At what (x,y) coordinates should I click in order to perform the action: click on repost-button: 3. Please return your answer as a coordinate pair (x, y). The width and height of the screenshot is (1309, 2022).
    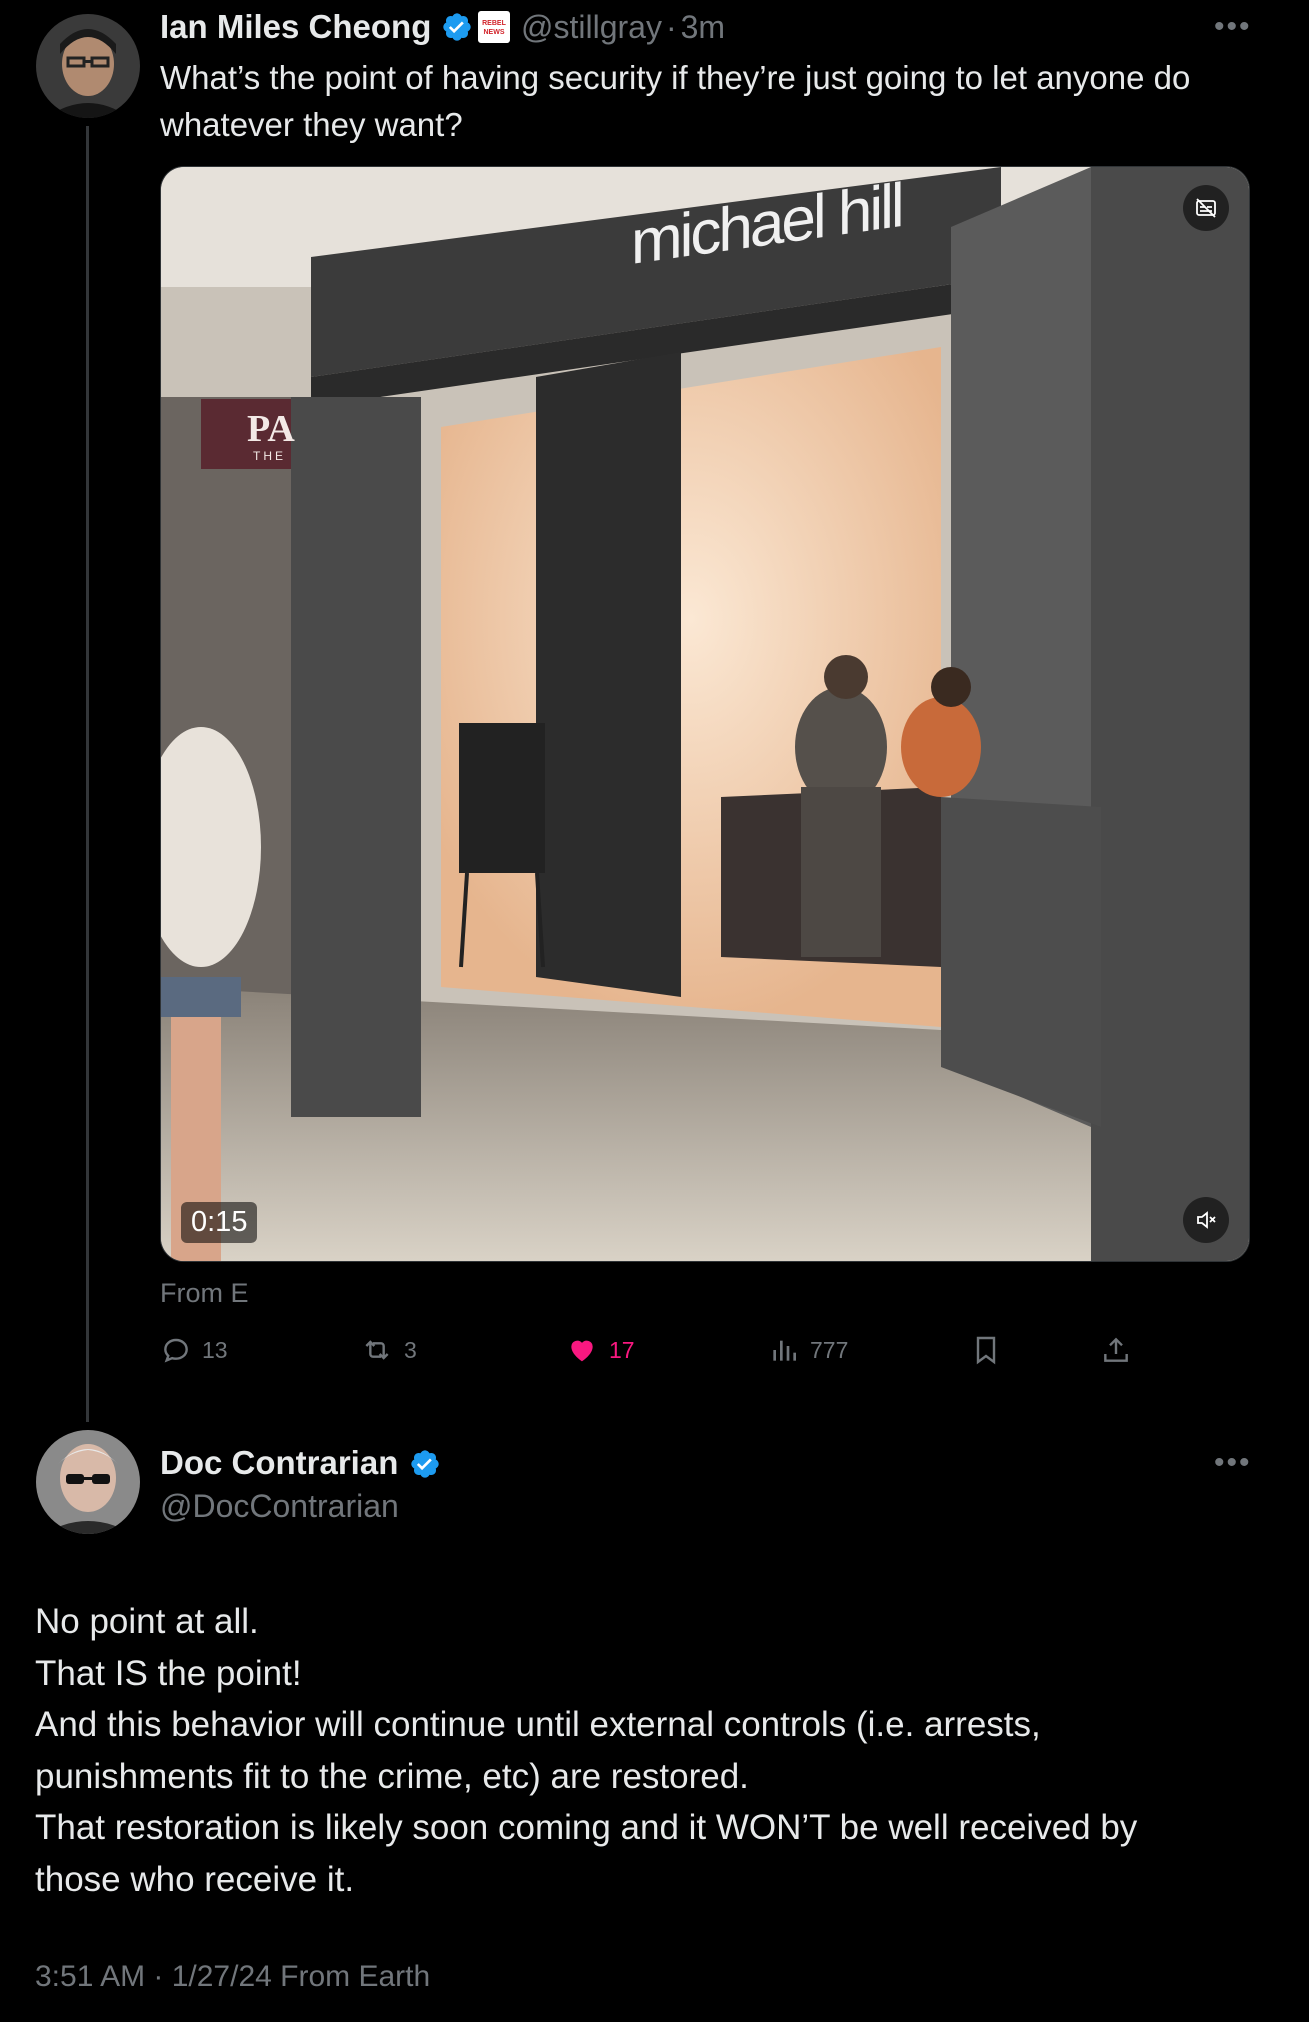
    Looking at the image, I should click on (388, 1350).